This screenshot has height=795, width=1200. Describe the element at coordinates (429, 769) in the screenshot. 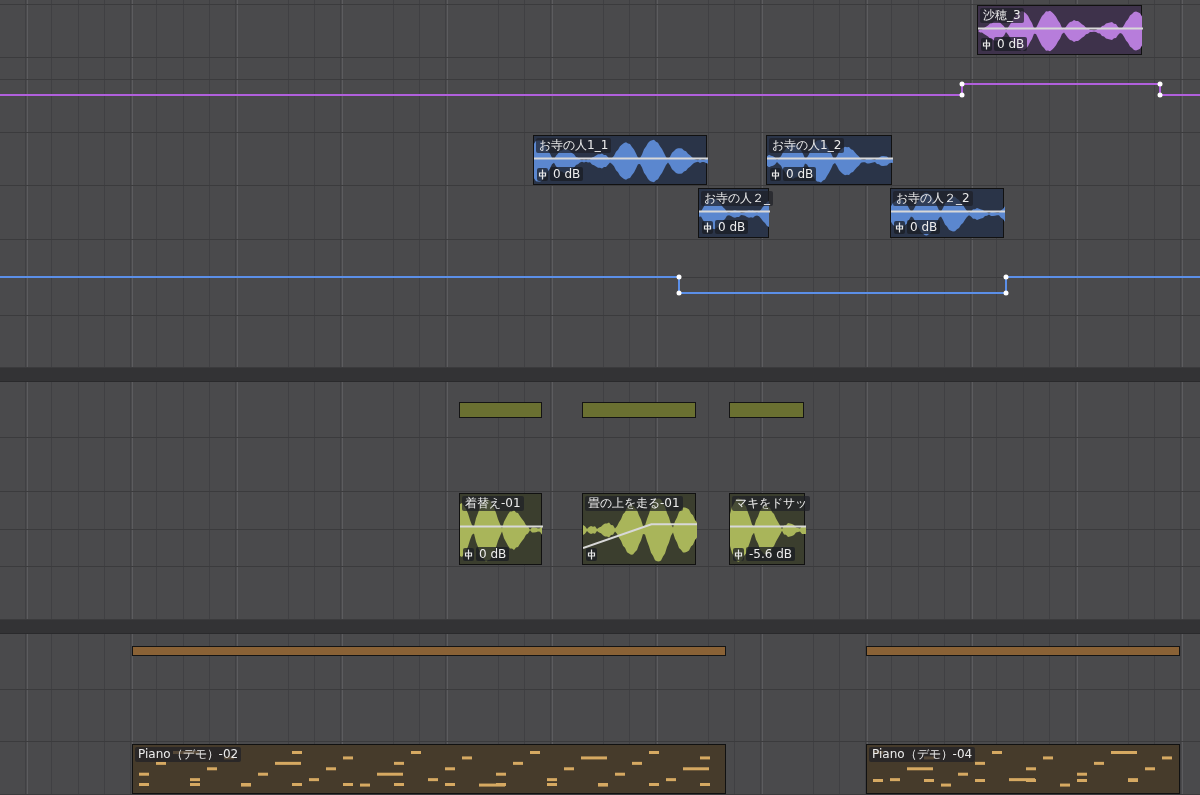

I see `midi-region: Piano（デモ）-02` at that location.